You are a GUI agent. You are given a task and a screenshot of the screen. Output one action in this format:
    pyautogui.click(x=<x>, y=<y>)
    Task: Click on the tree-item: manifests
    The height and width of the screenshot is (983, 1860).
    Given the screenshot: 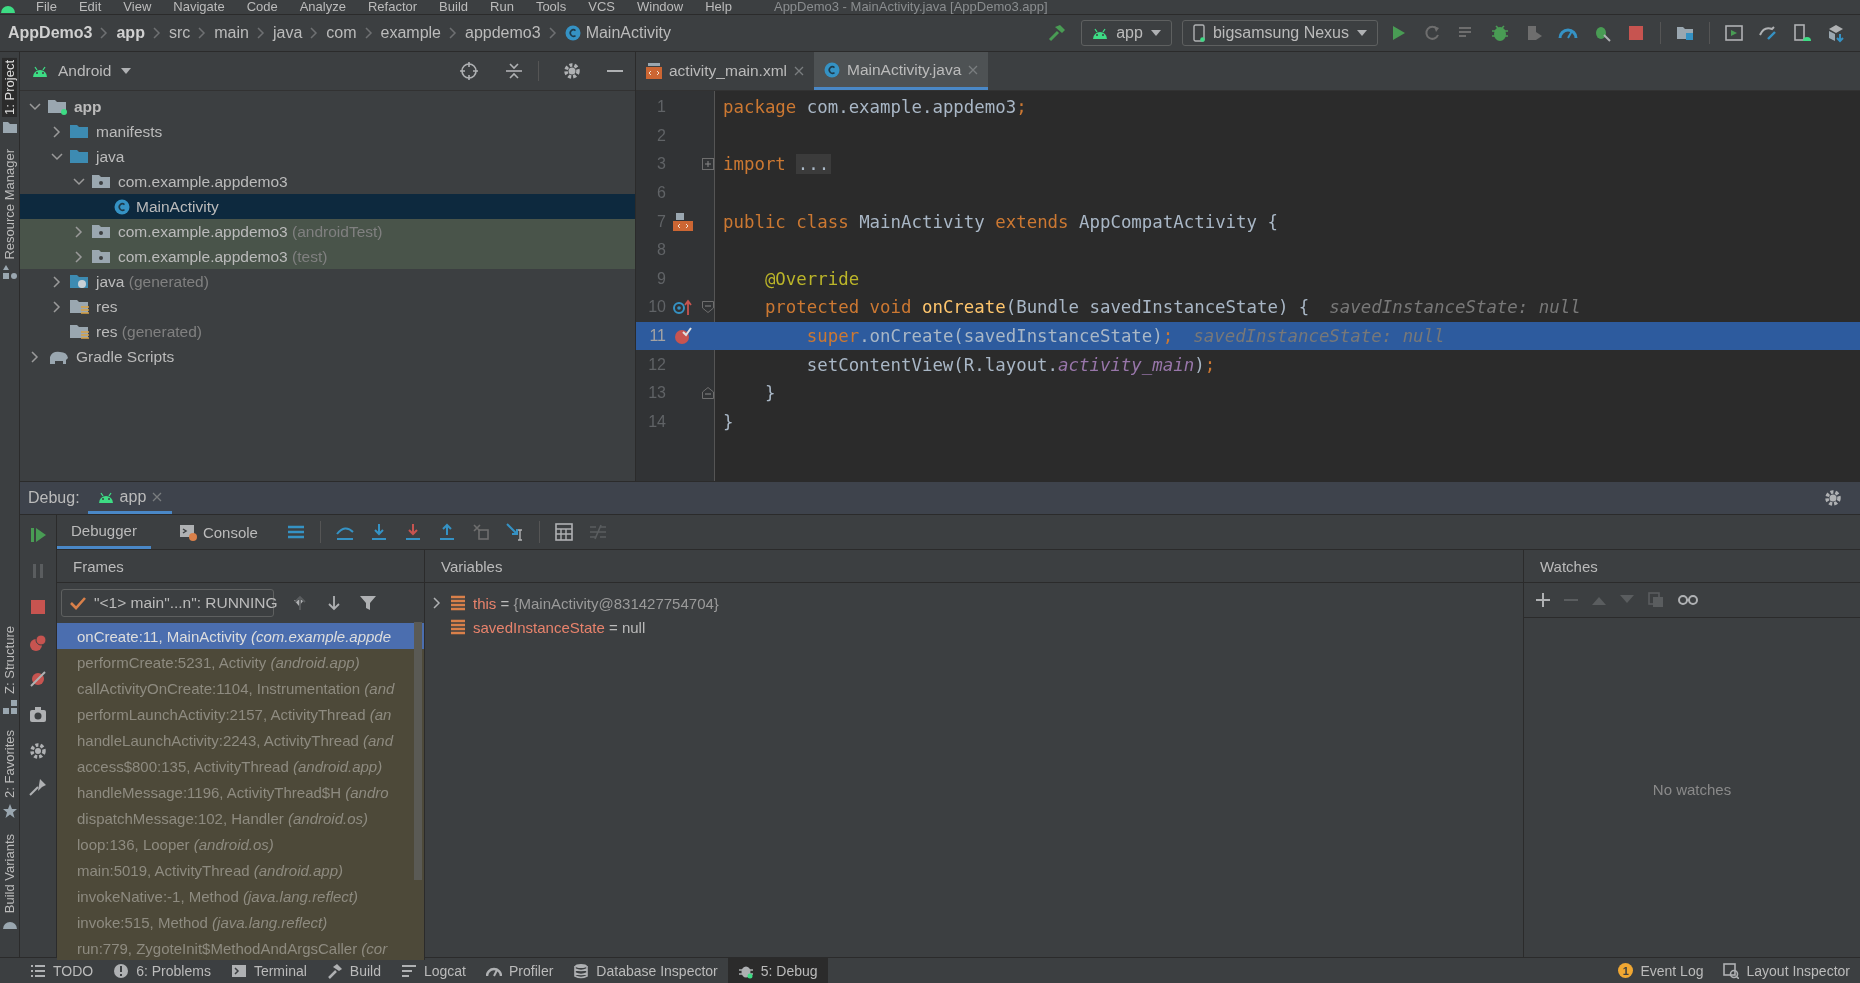 What is the action you would take?
    pyautogui.click(x=327, y=131)
    